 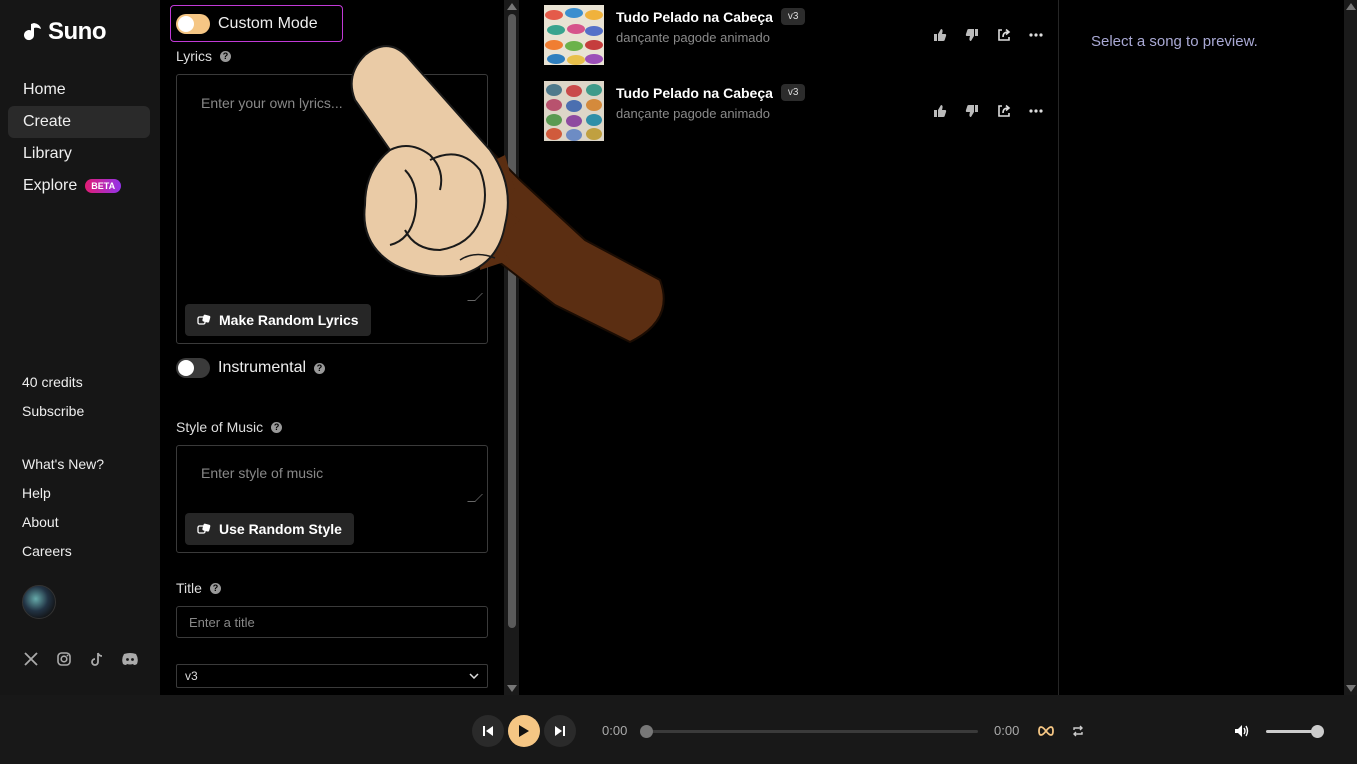 I want to click on repeat-button, so click(x=1078, y=731).